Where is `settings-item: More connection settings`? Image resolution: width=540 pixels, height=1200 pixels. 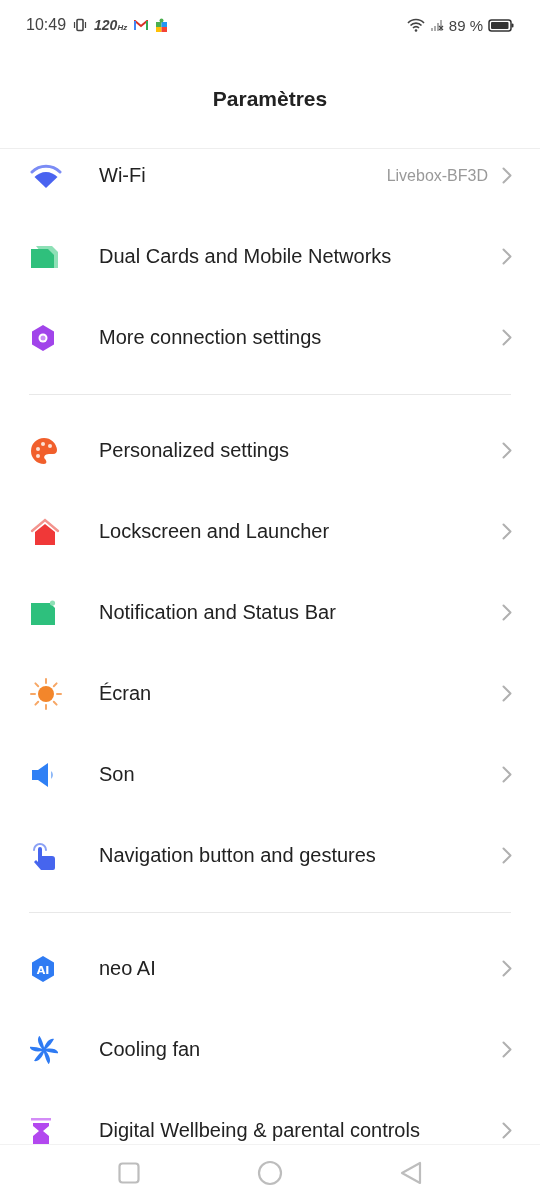
settings-item: More connection settings is located at coordinates (270, 337).